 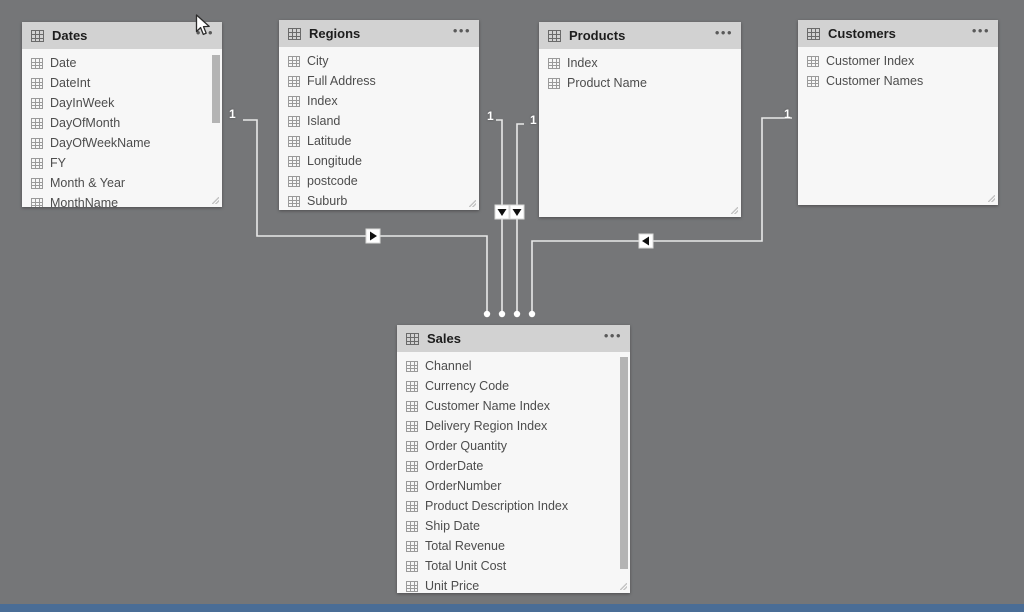 I want to click on field-row: Unit Price, so click(x=513, y=584).